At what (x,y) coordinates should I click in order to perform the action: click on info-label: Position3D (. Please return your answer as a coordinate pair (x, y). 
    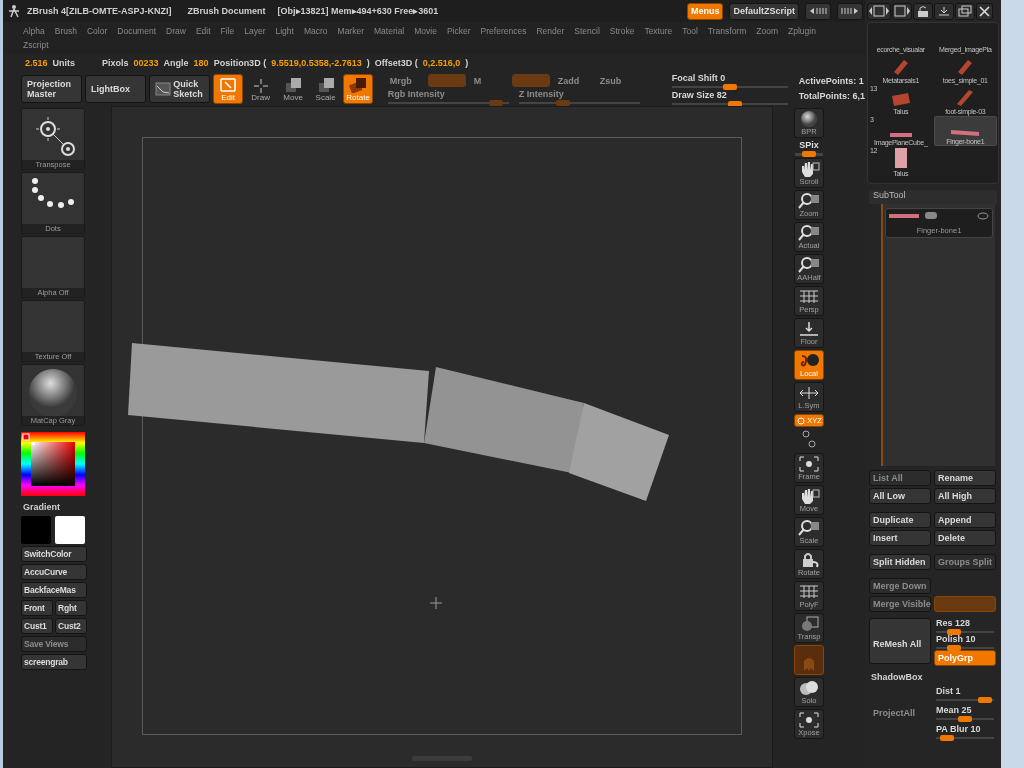
    Looking at the image, I should click on (240, 63).